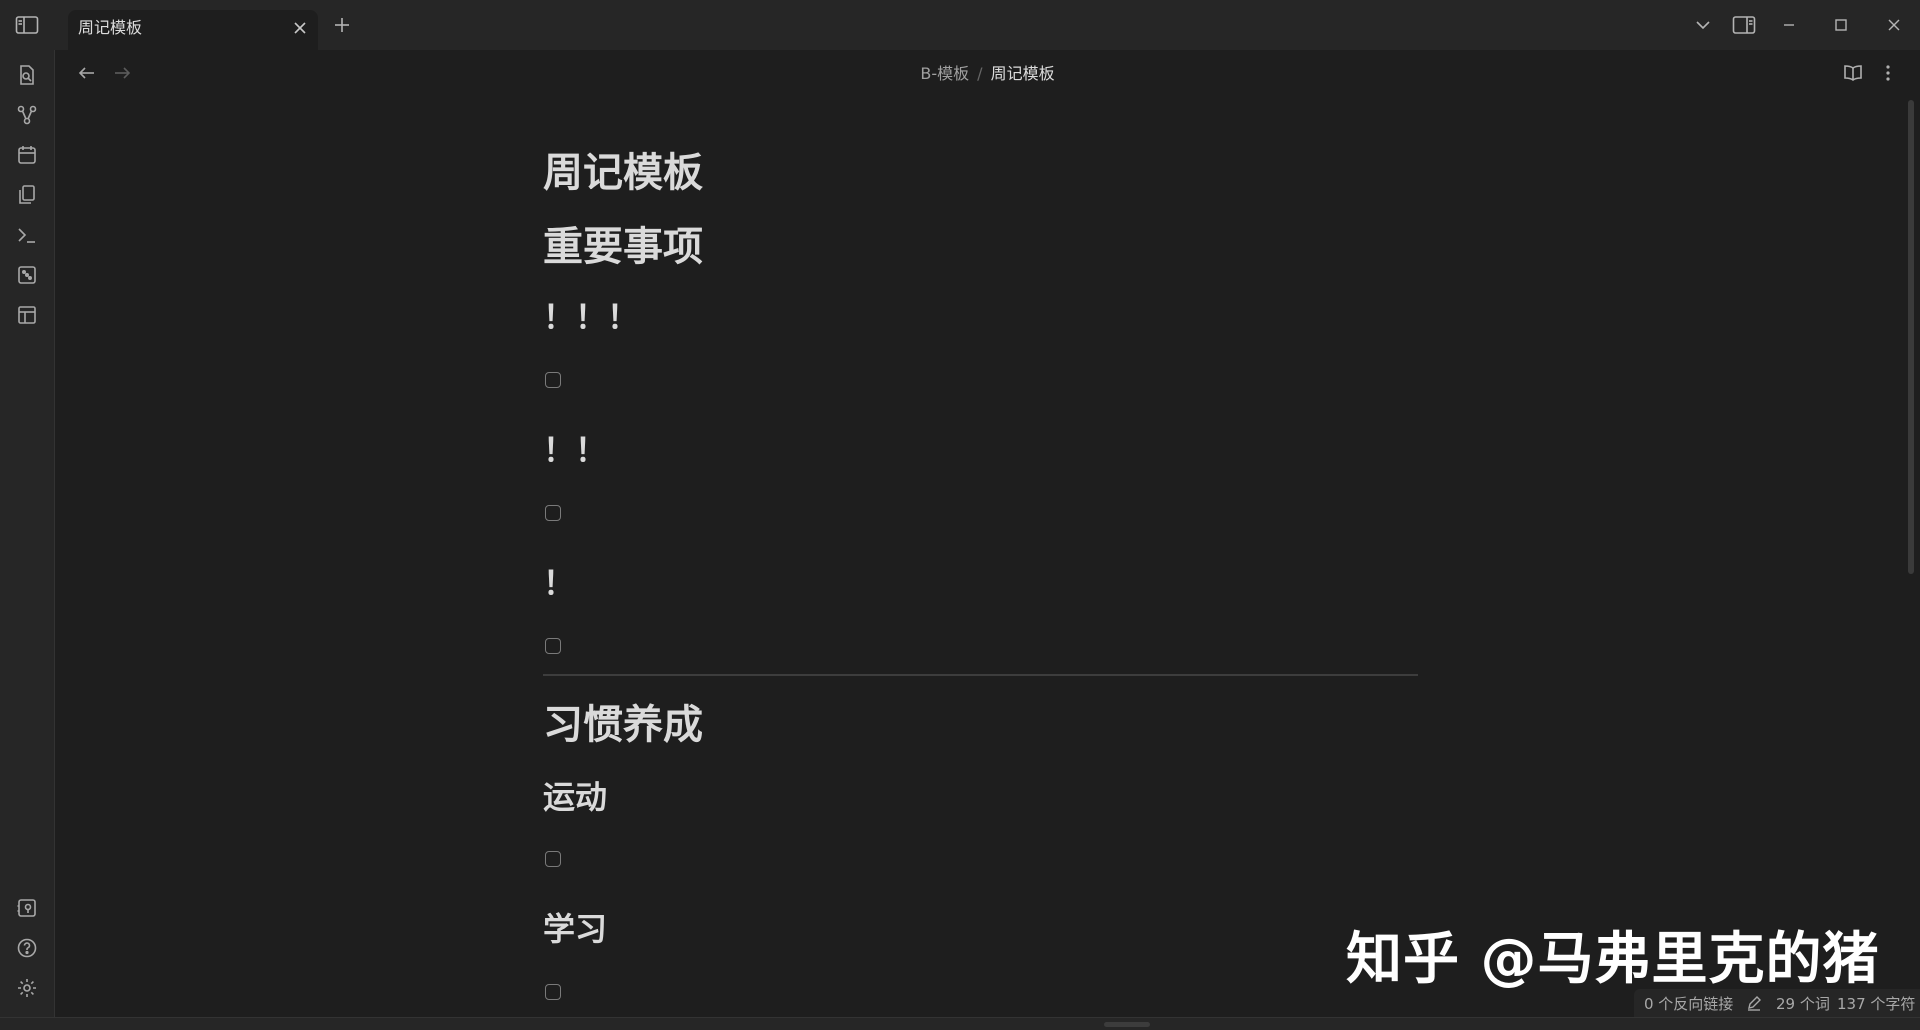 The width and height of the screenshot is (1920, 1030). What do you see at coordinates (1841, 25) in the screenshot?
I see `maximize-window-icon` at bounding box center [1841, 25].